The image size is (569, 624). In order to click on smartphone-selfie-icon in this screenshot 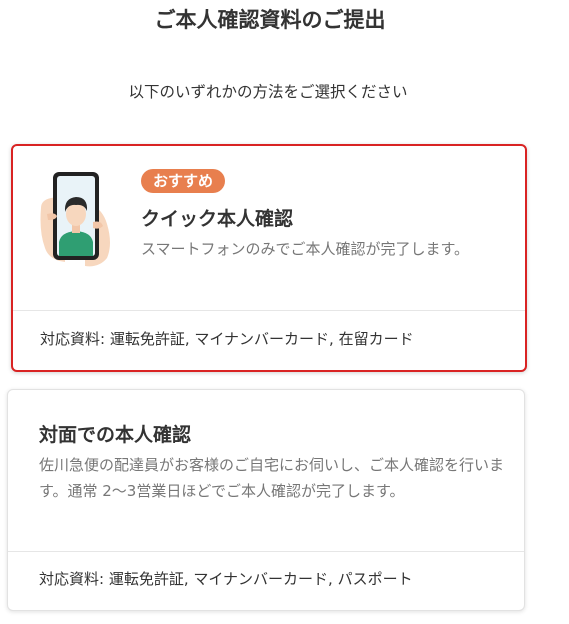, I will do `click(80, 220)`.